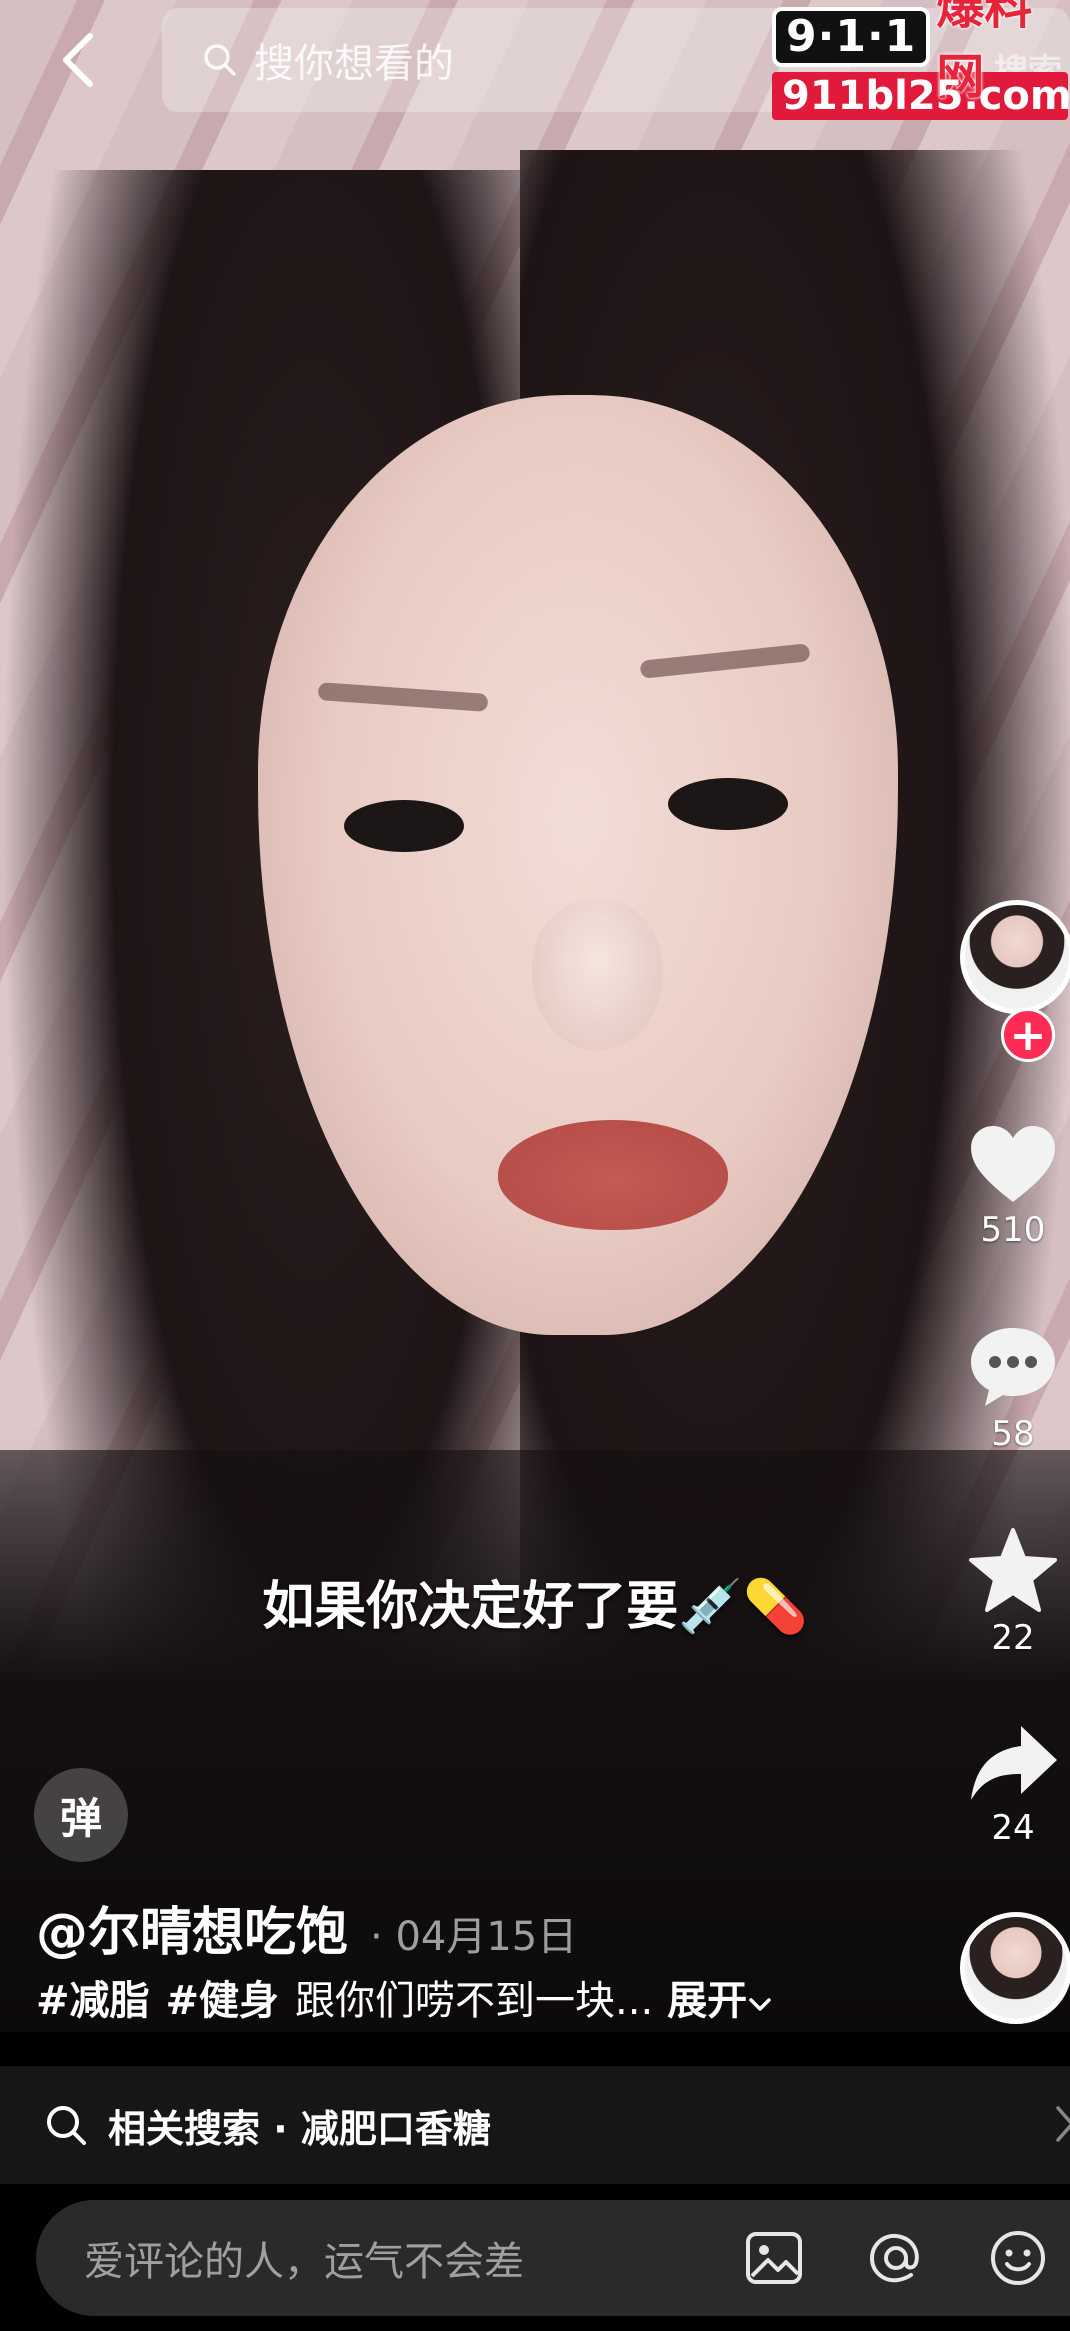 The height and width of the screenshot is (2331, 1070). Describe the element at coordinates (354, 64) in the screenshot. I see `search-placeholder: 搜你想看的` at that location.